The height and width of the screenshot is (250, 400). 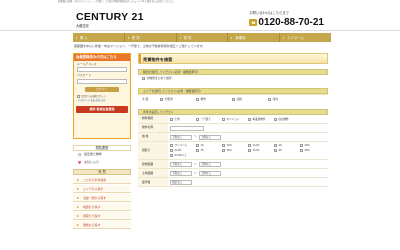 I want to click on type-option: マンション, so click(x=235, y=119).